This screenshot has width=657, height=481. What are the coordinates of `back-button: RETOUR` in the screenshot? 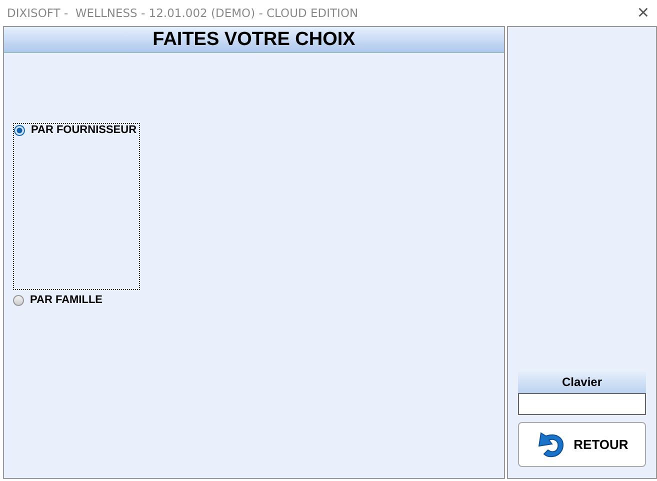 It's located at (582, 444).